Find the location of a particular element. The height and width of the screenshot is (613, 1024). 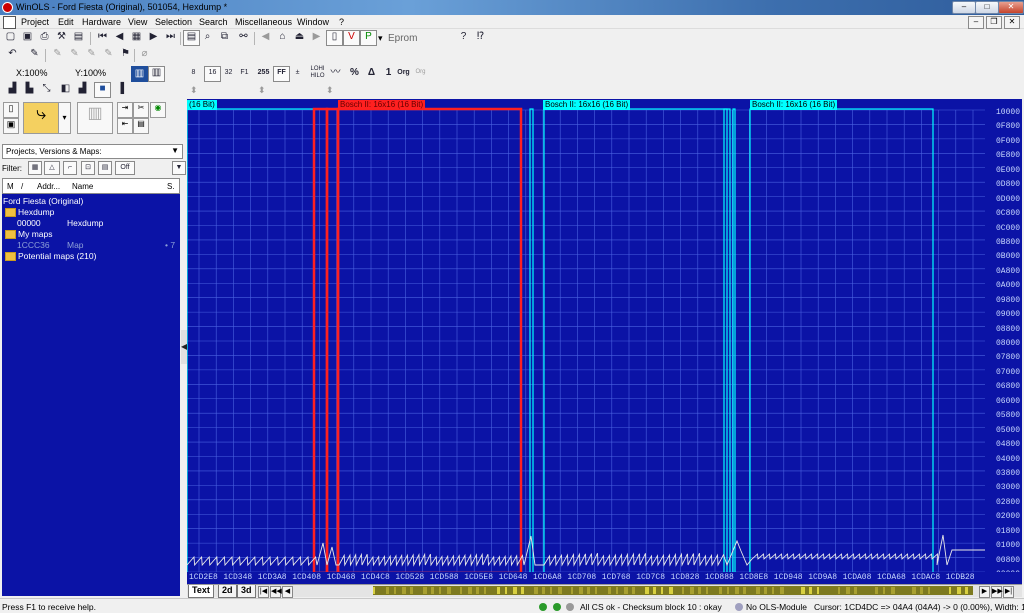

filter-d-icon: ⊡ is located at coordinates (88, 168).